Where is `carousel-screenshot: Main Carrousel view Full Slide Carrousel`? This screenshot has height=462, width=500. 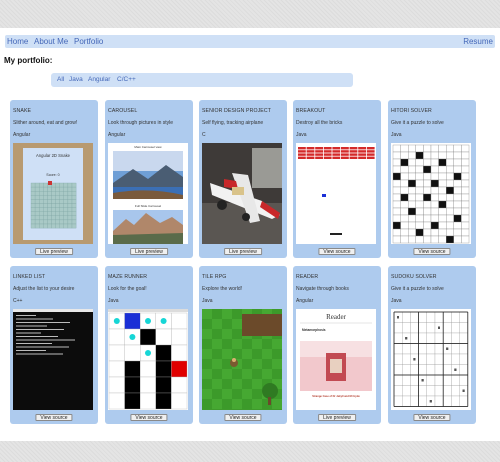 carousel-screenshot: Main Carrousel view Full Slide Carrousel is located at coordinates (148, 193).